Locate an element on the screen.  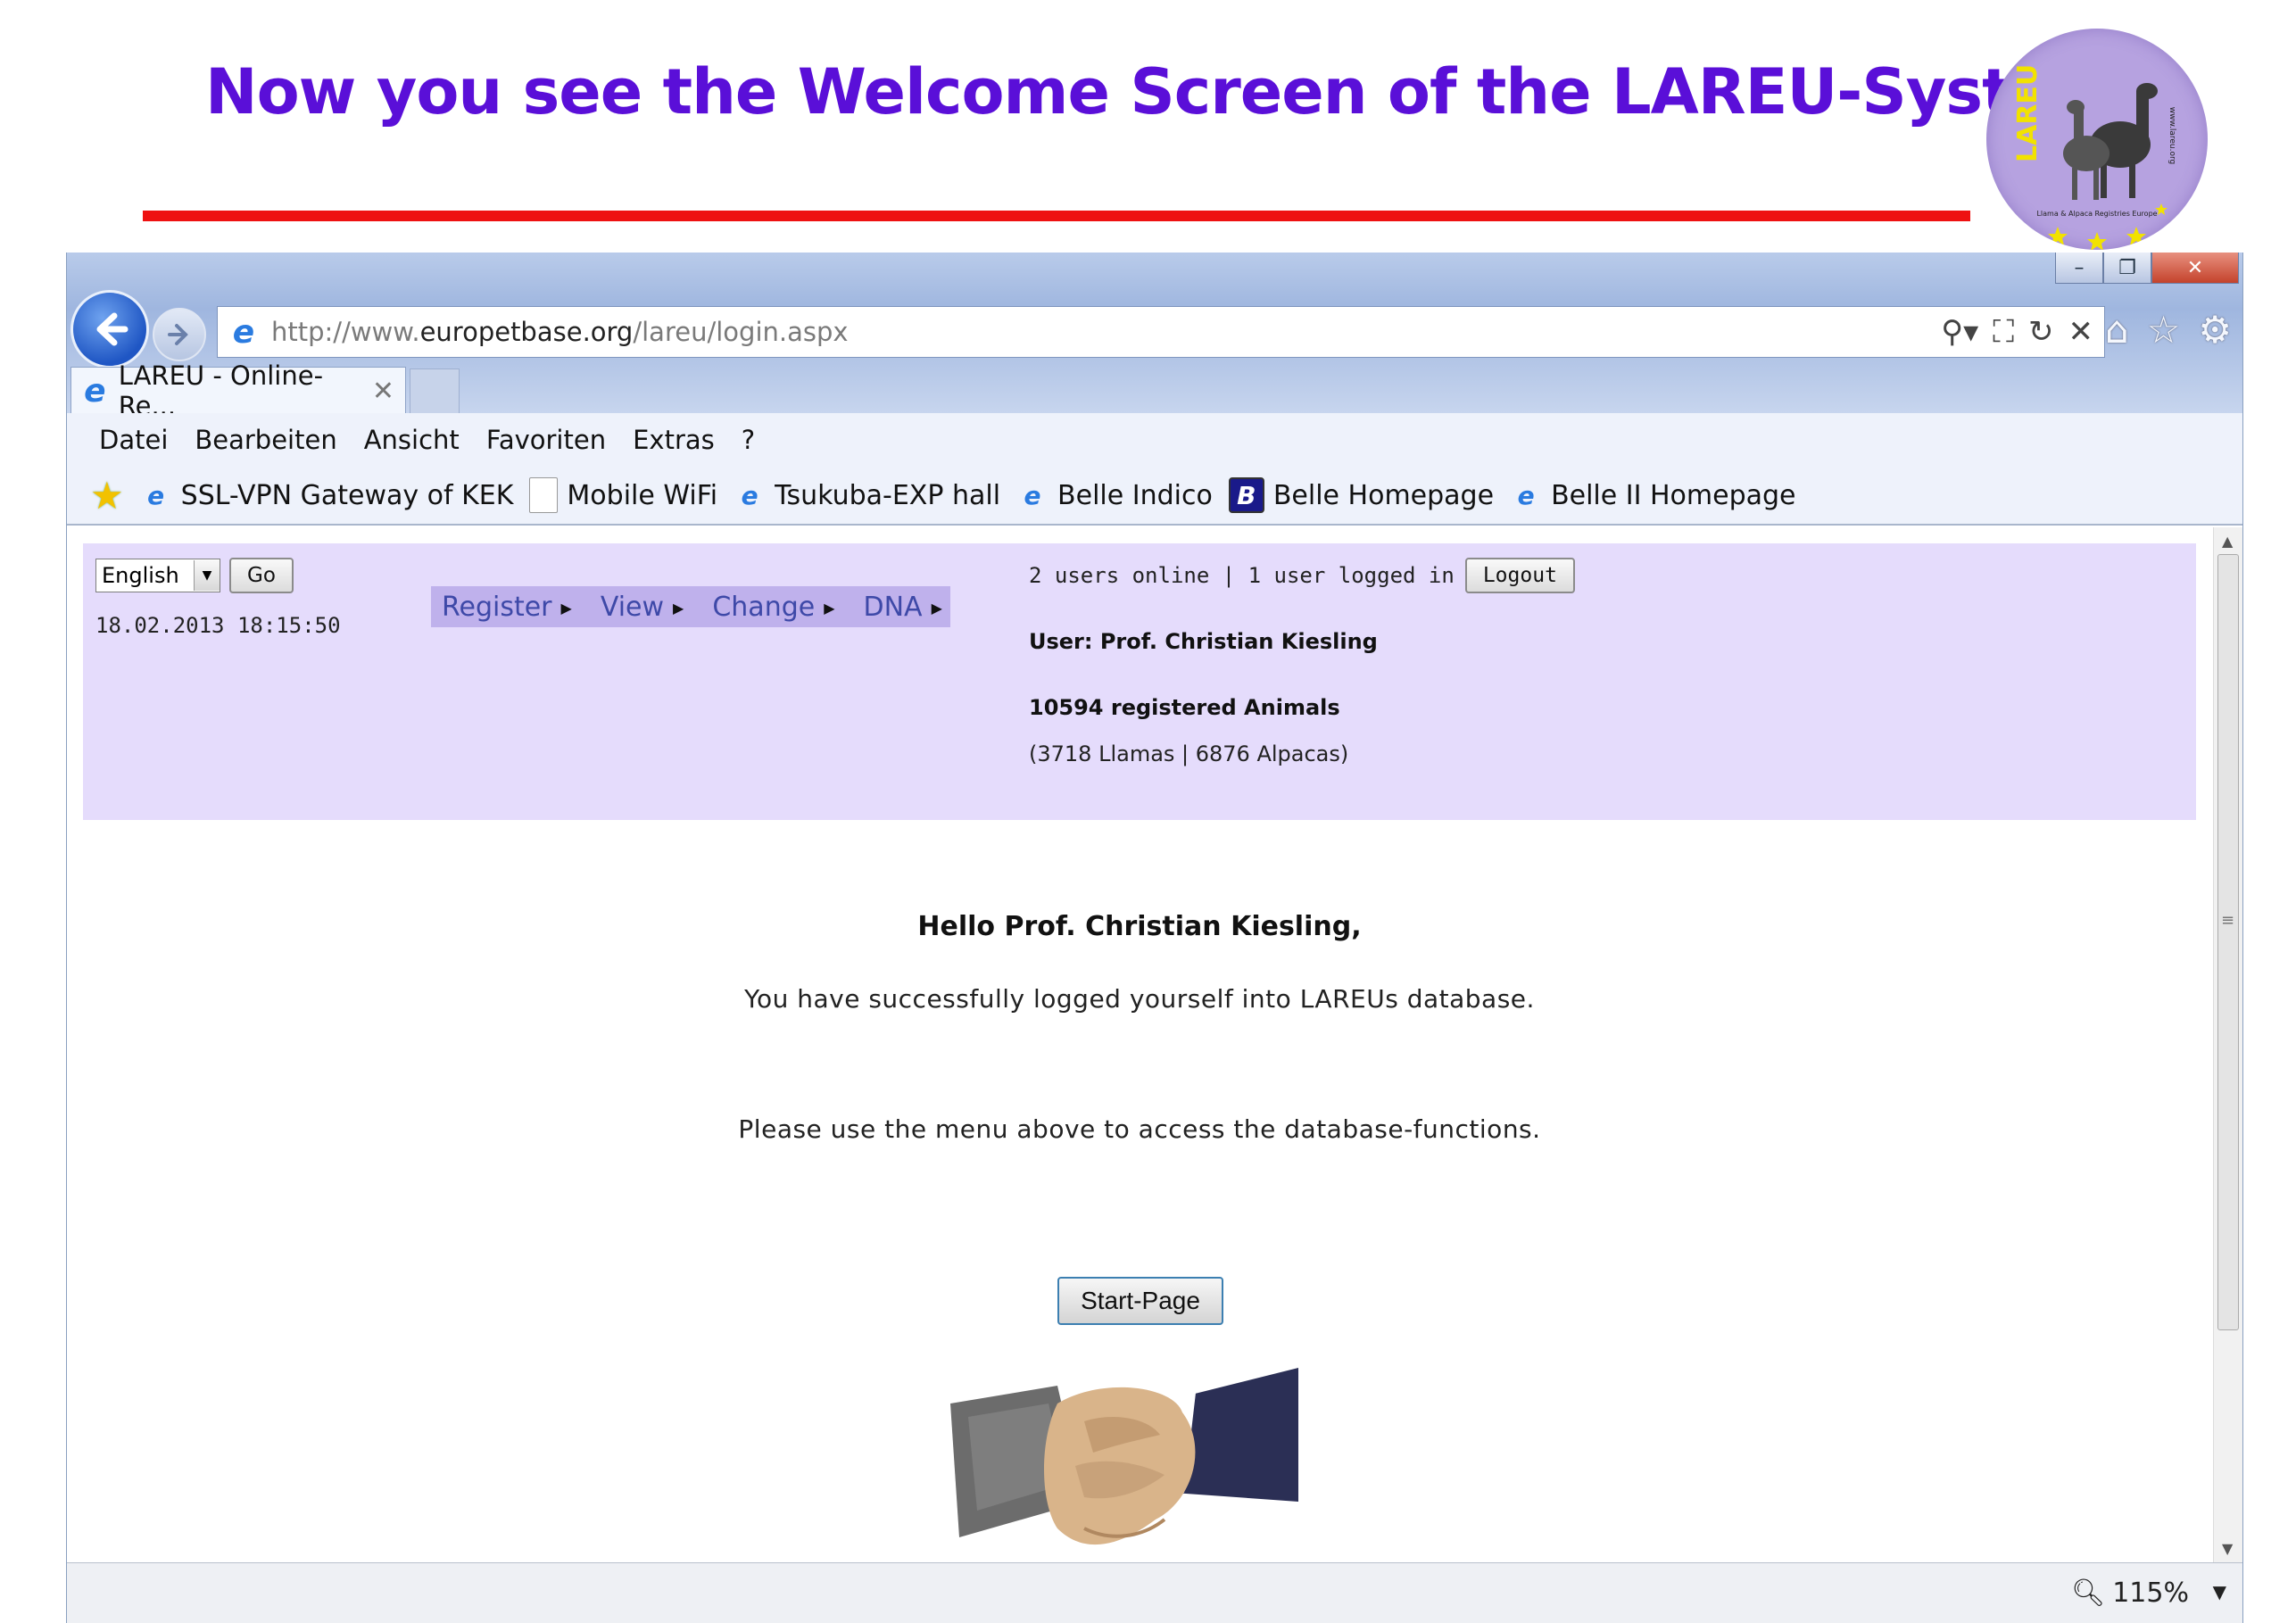
browser-tab: e LAREU - Online-Re... ✕ is located at coordinates (238, 390).